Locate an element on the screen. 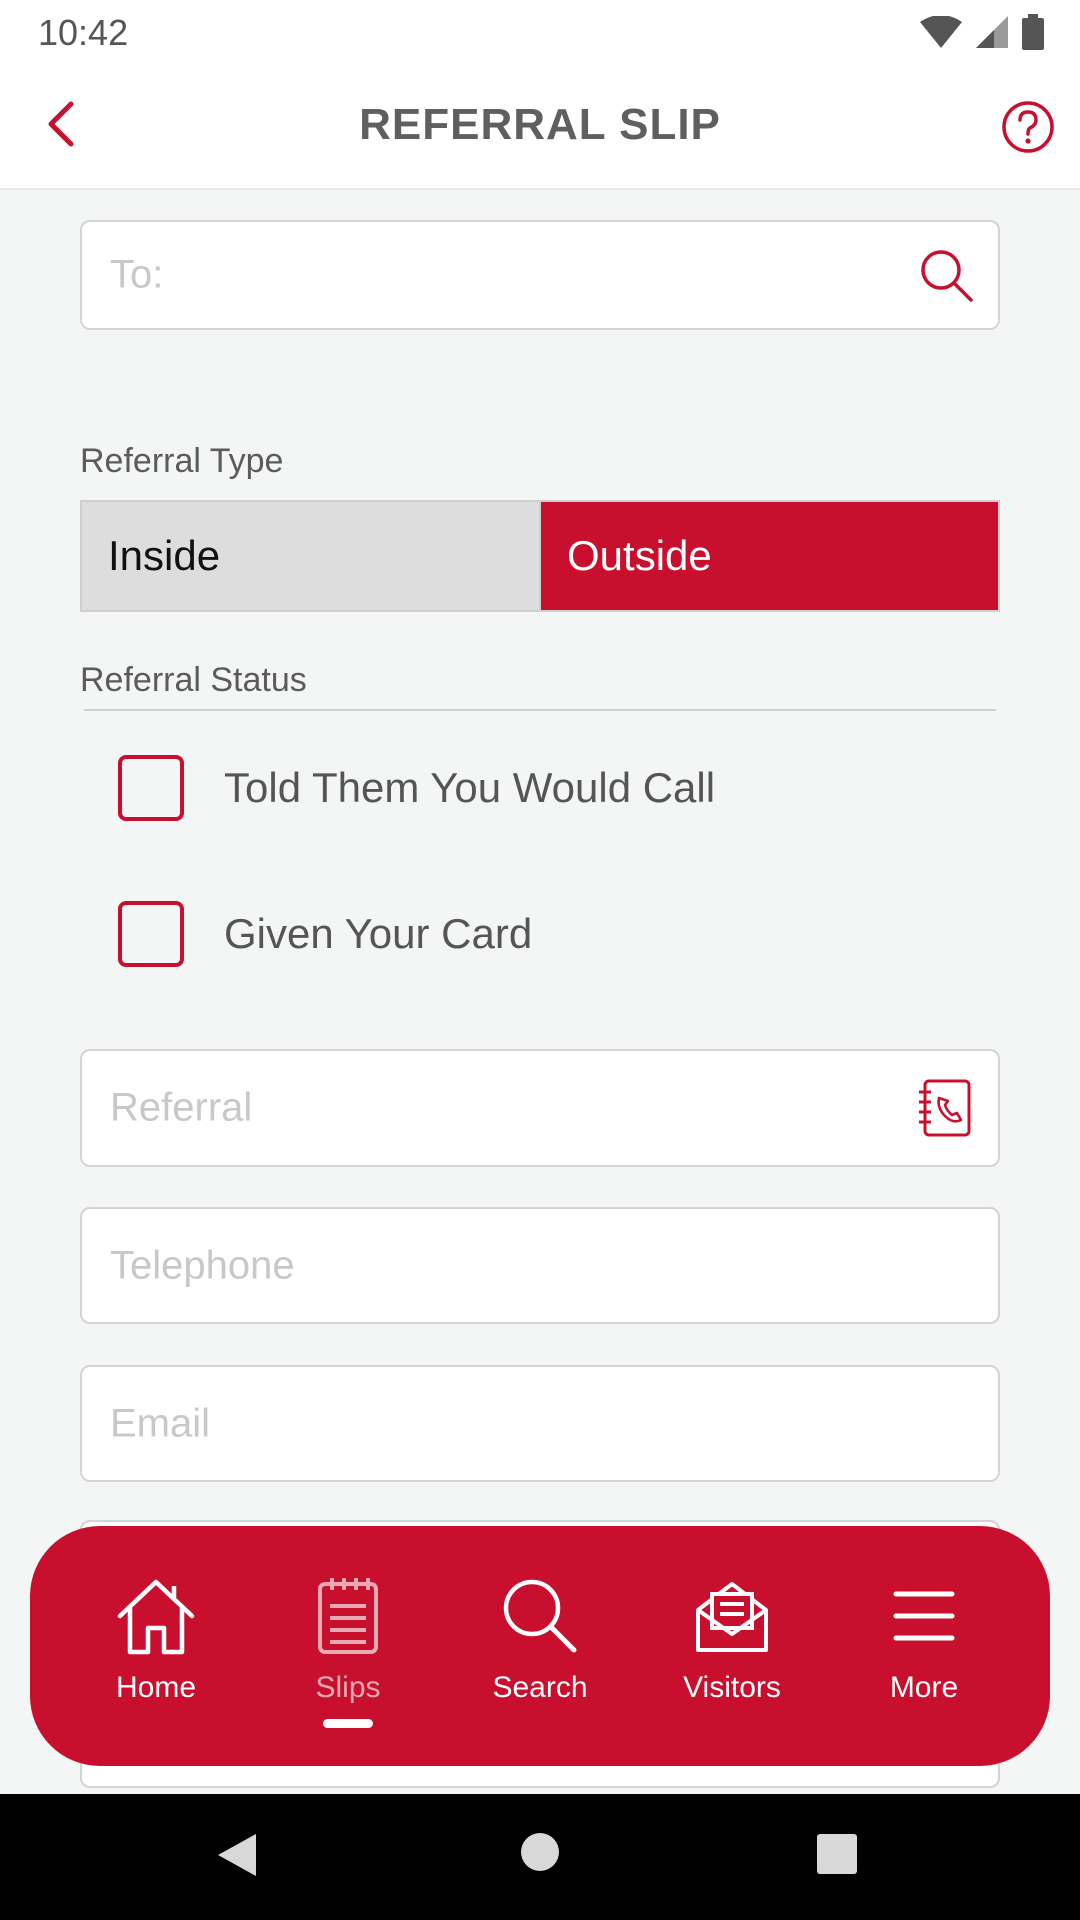  contacts-button is located at coordinates (946, 1108).